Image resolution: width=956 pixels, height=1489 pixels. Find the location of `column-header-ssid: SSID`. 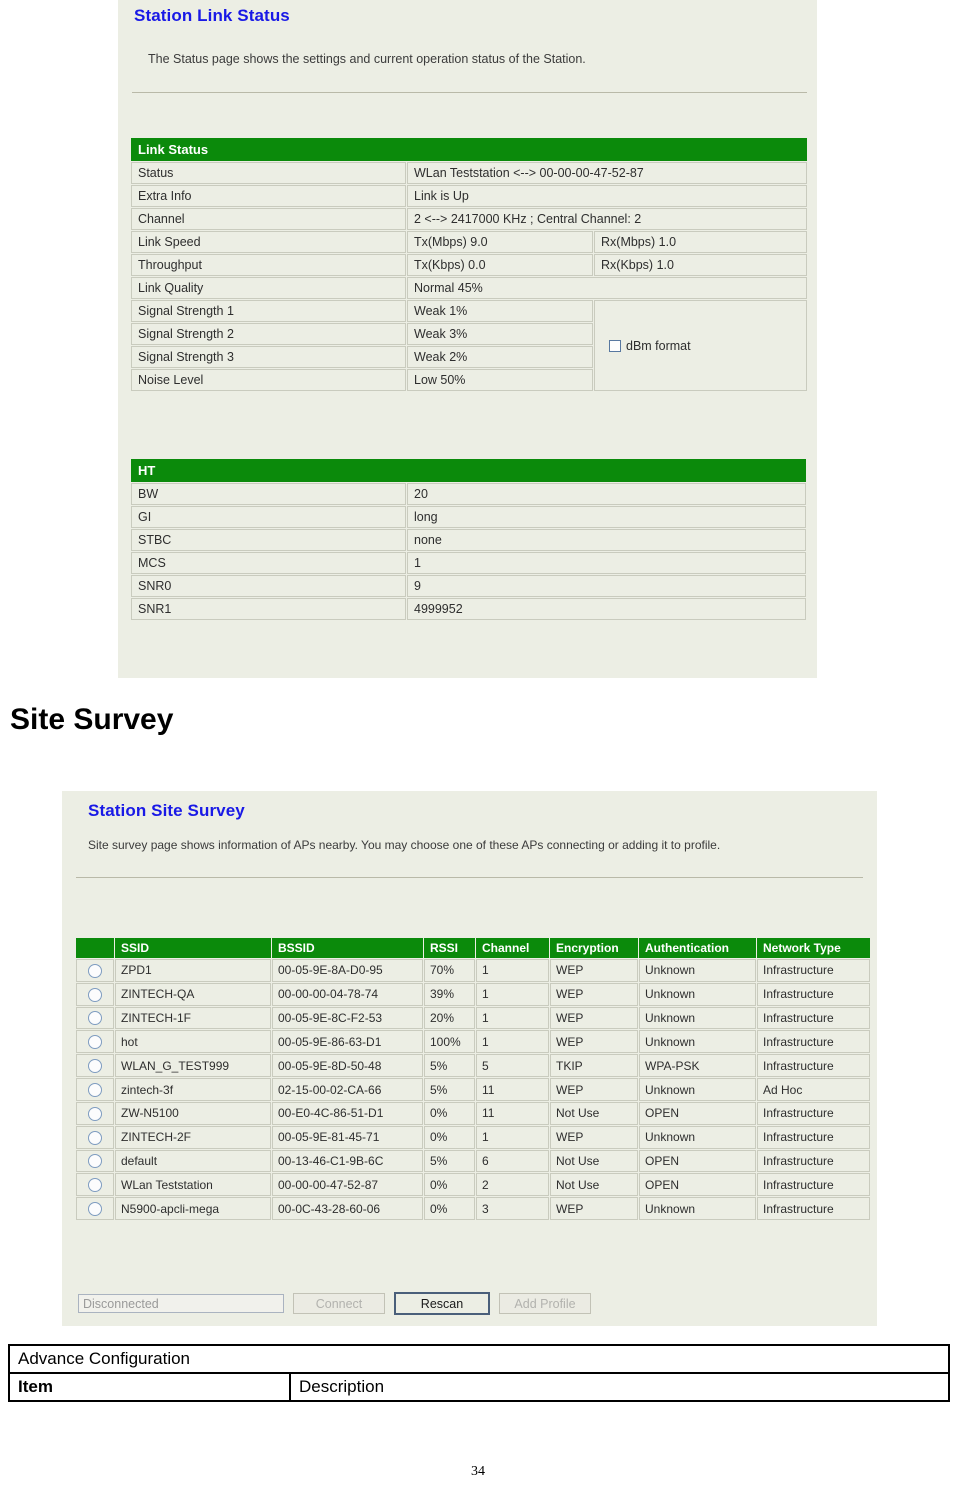

column-header-ssid: SSID is located at coordinates (193, 948).